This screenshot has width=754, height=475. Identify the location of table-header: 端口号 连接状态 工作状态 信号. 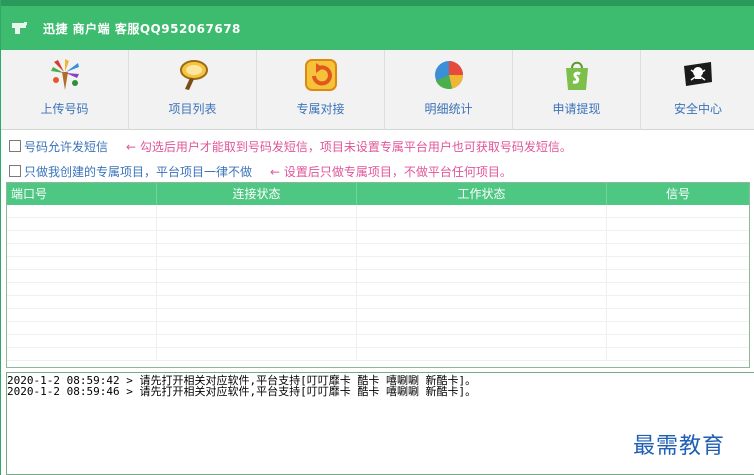
(378, 194).